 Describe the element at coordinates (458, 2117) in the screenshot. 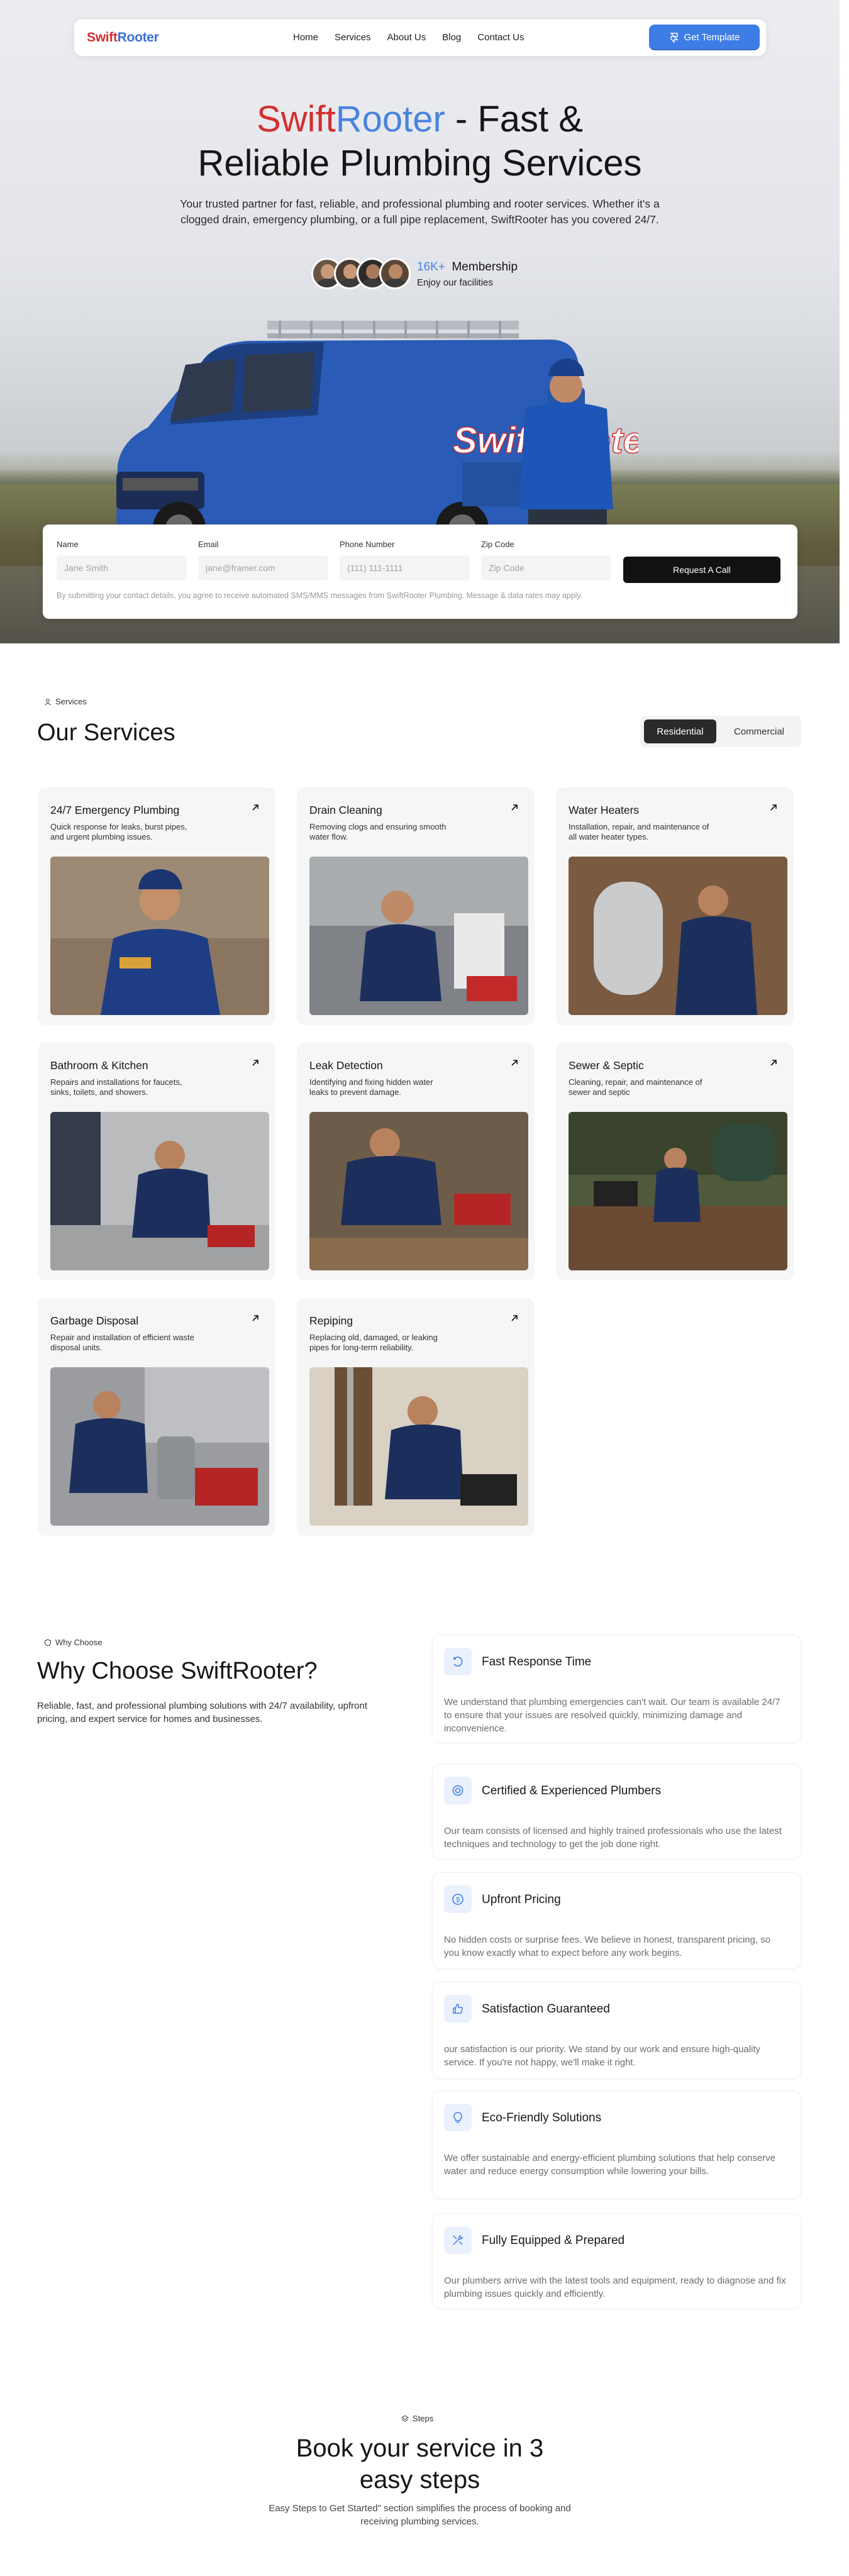

I see `eco-bulb-icon` at that location.